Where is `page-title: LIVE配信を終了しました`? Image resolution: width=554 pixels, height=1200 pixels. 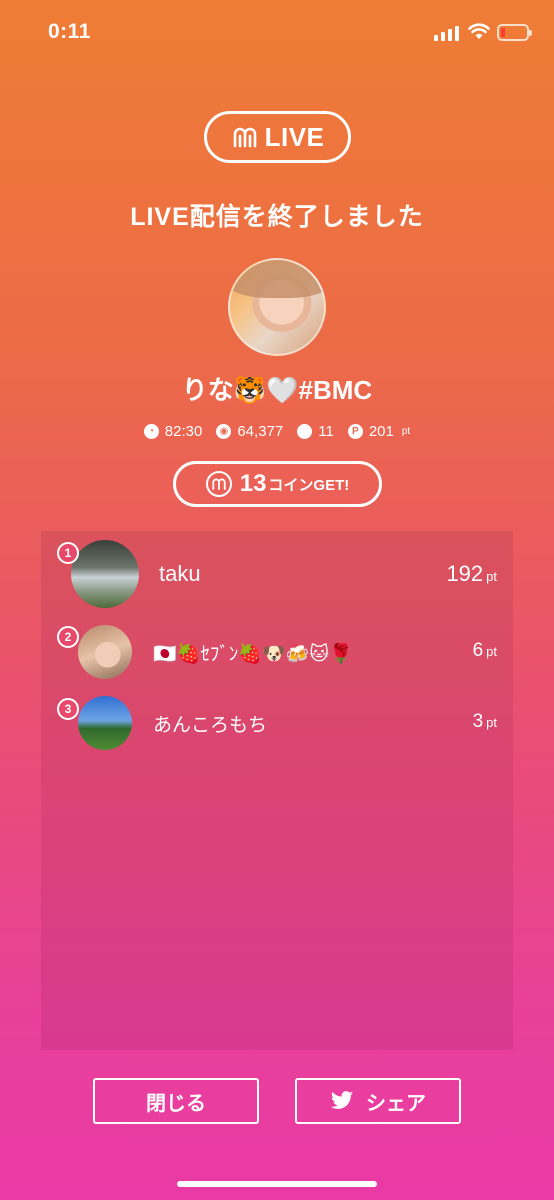
page-title: LIVE配信を終了しました is located at coordinates (277, 217).